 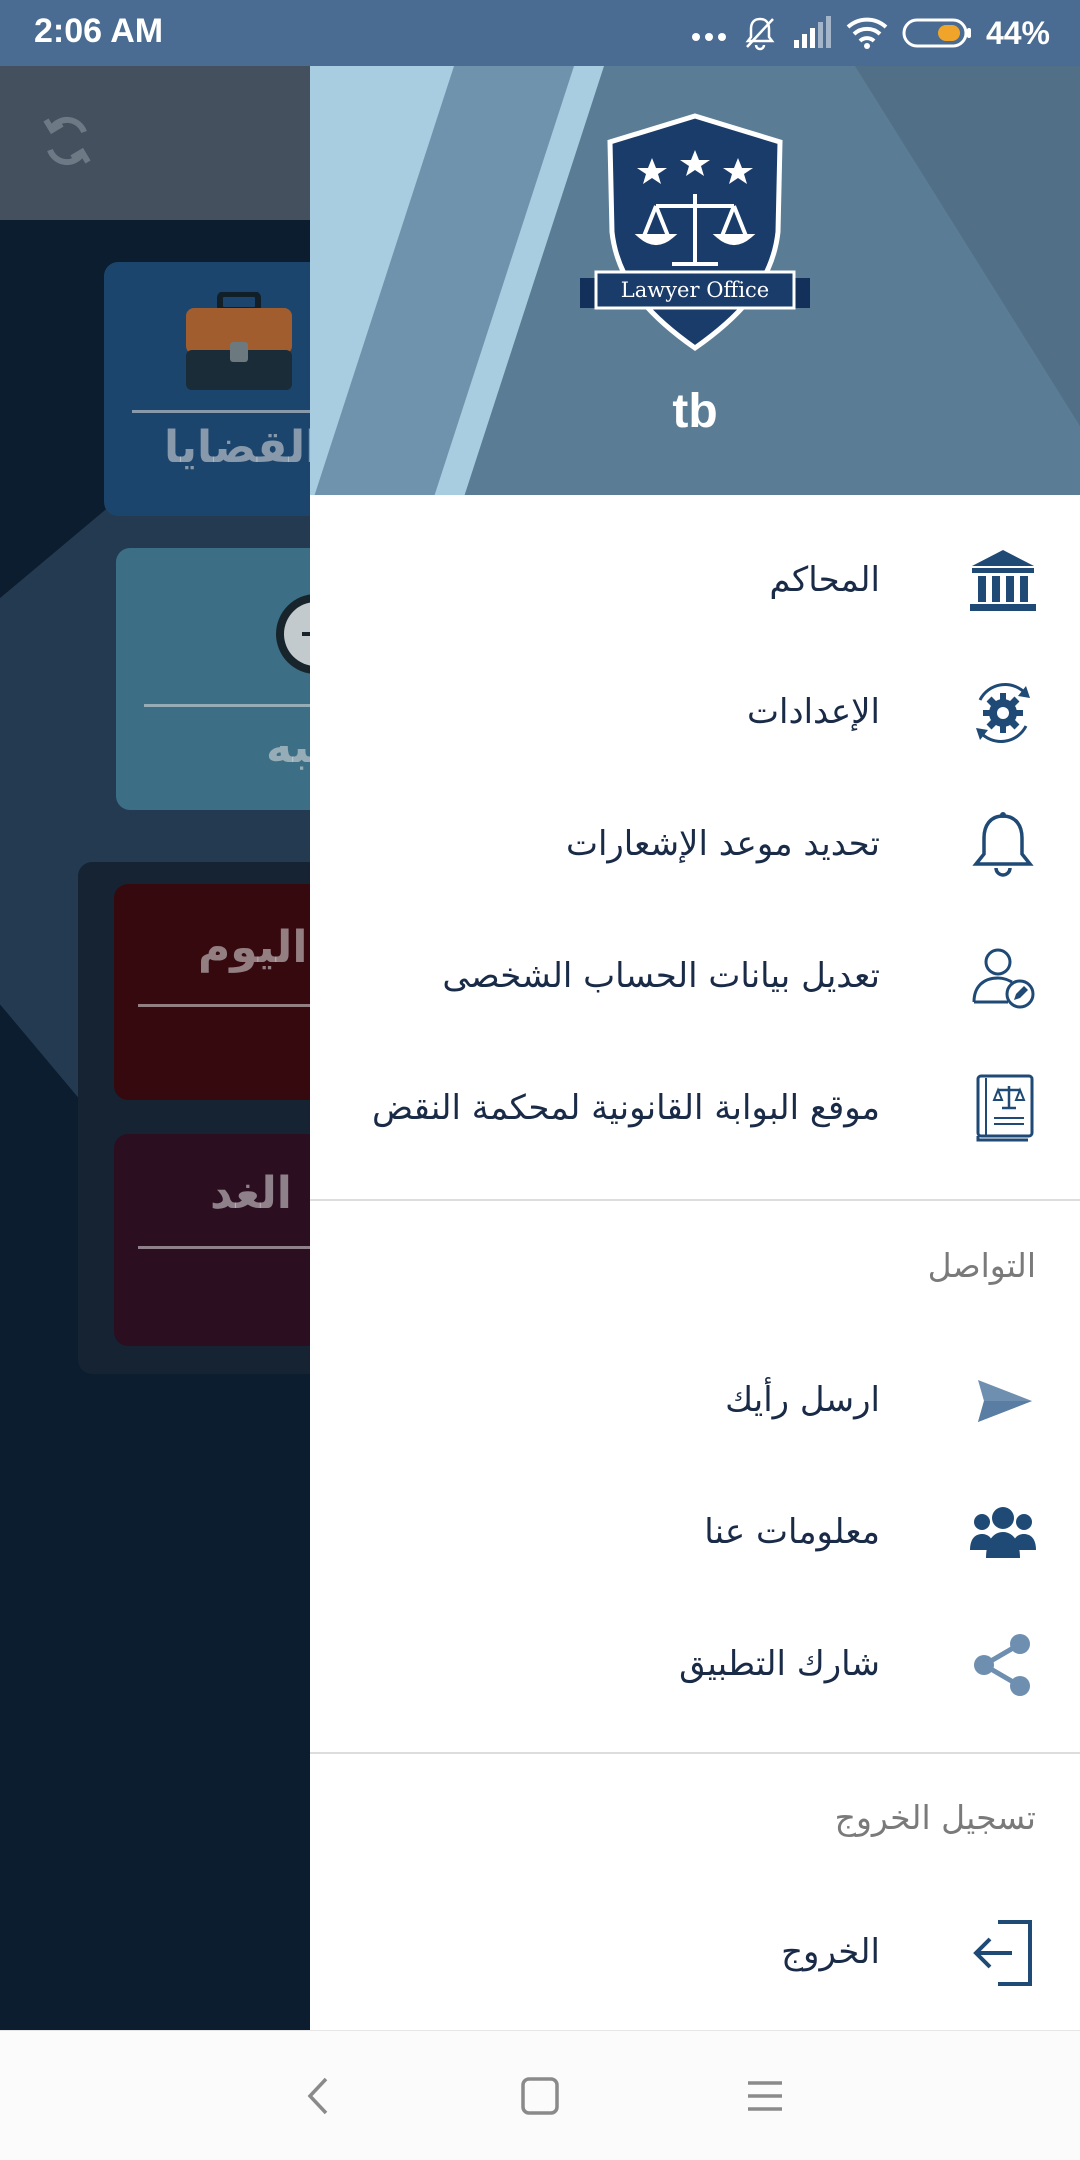 I want to click on bell-icon, so click(x=1003, y=844).